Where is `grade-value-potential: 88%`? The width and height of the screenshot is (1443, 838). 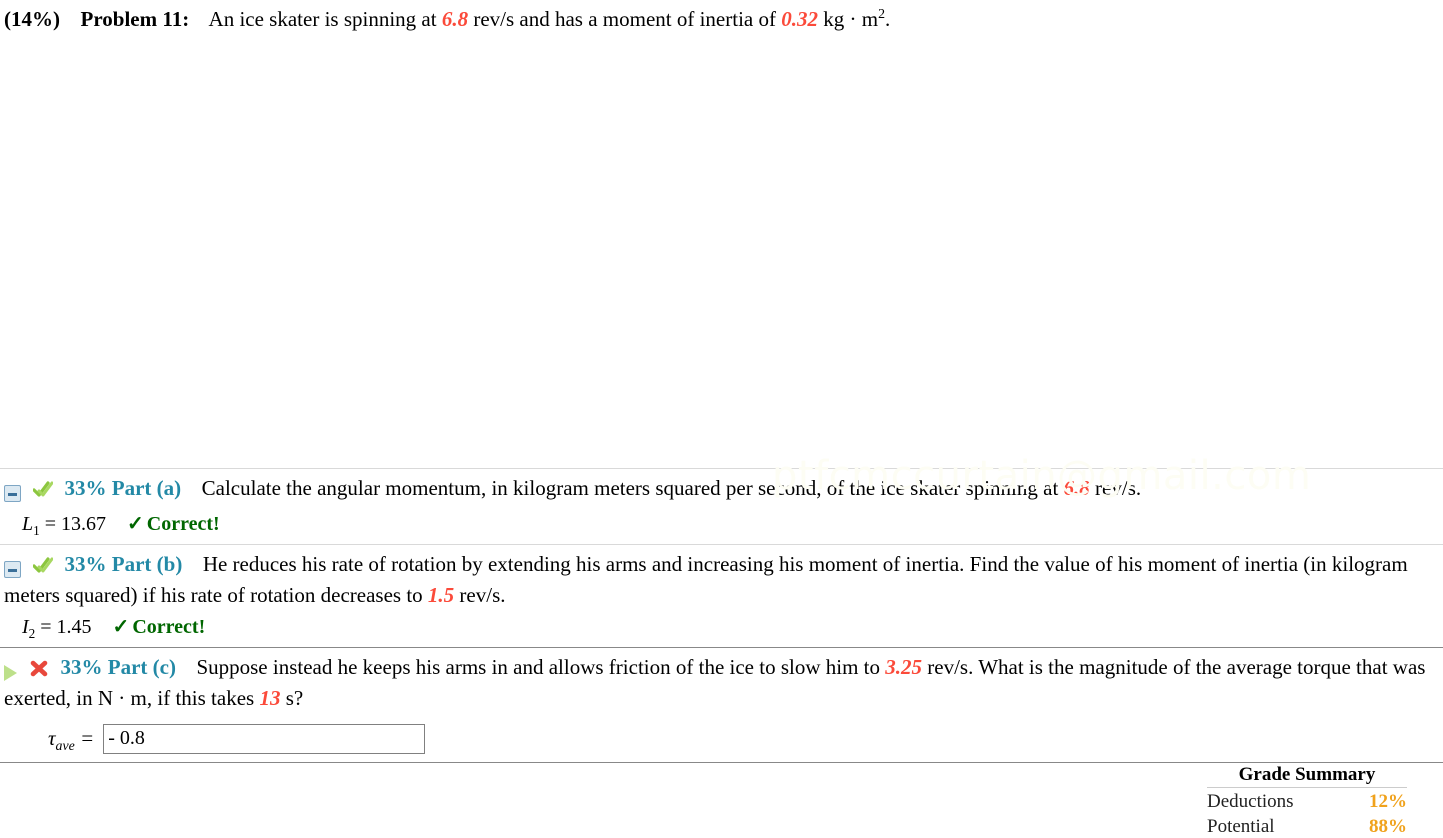 grade-value-potential: 88% is located at coordinates (1388, 826).